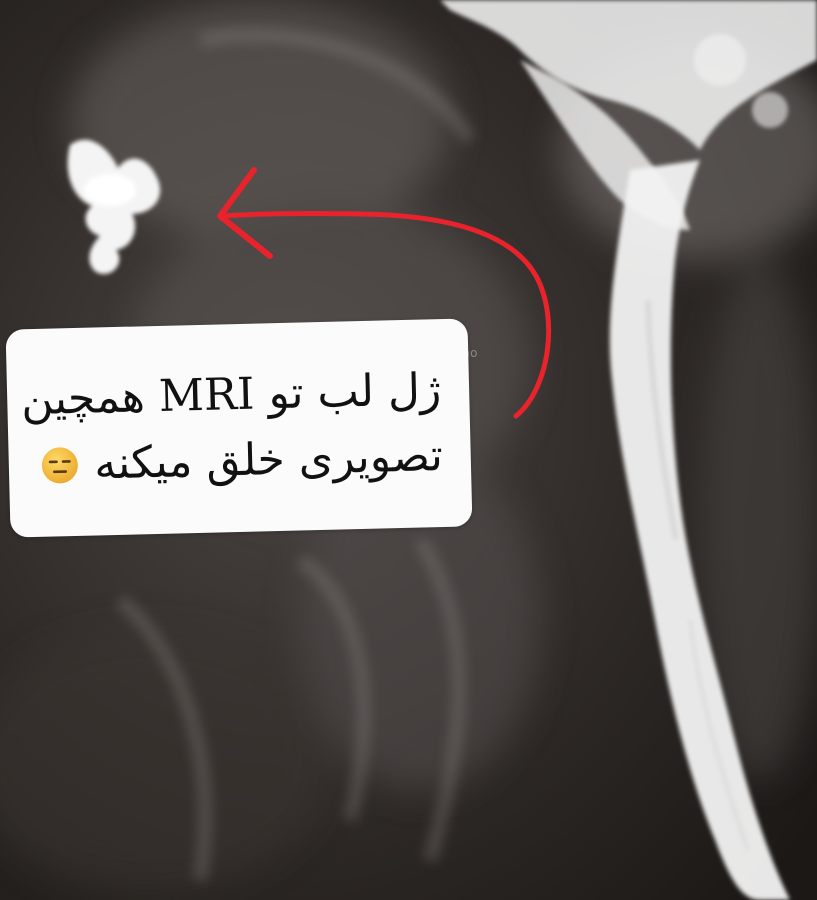 The height and width of the screenshot is (900, 817). What do you see at coordinates (231, 395) in the screenshot?
I see `caption-line-1: ژل لب تو MRI همچین` at bounding box center [231, 395].